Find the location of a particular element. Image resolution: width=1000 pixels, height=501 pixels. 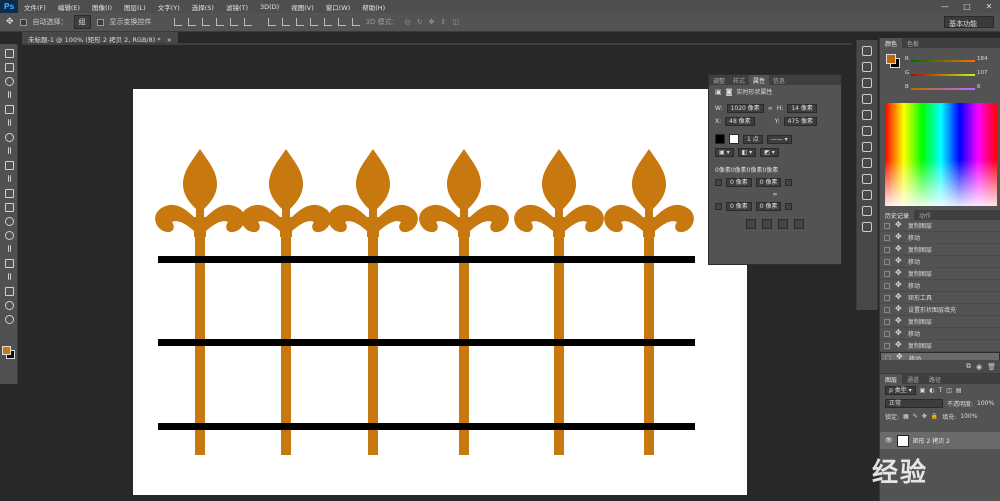

menu-image: 图像(I) is located at coordinates (102, 7).